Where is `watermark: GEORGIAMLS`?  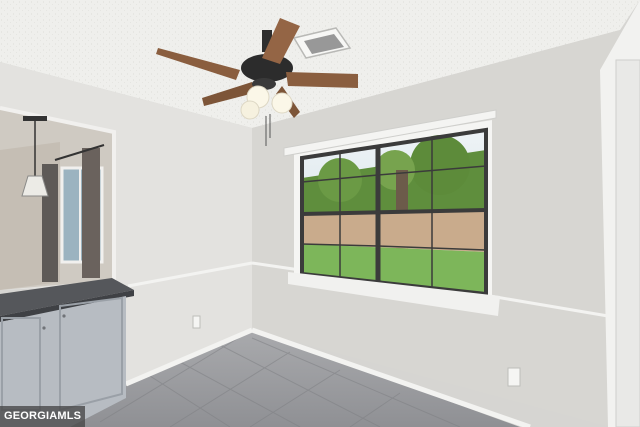 watermark: GEORGIAMLS is located at coordinates (43, 416).